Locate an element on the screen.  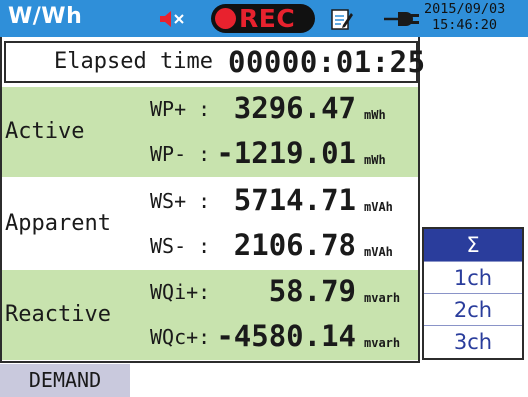
measurement-row: WS+ : 5714.71 mVAh is located at coordinates (210, 201).